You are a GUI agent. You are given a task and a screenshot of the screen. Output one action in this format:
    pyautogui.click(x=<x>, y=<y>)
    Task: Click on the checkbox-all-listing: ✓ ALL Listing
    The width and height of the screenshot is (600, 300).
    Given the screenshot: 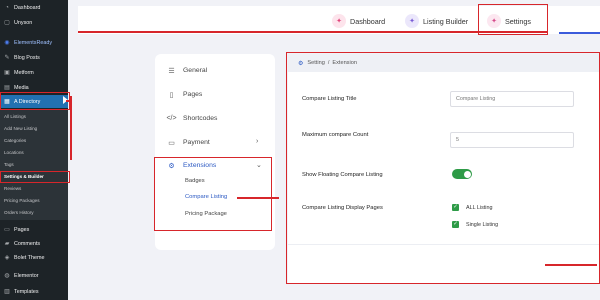 What is the action you would take?
    pyautogui.click(x=472, y=207)
    